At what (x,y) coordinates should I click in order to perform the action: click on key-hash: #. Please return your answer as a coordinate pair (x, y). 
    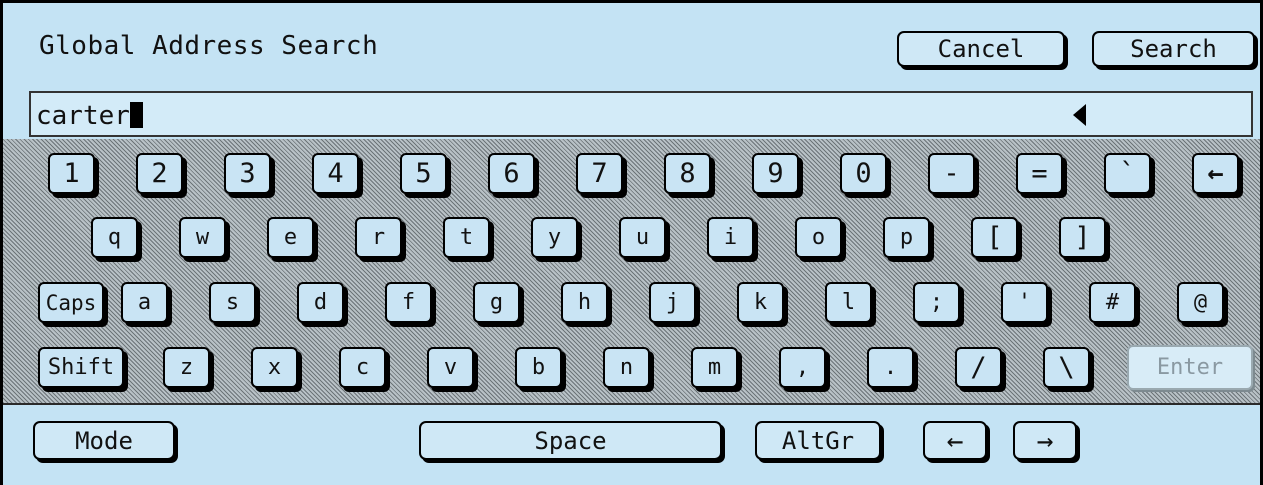
    Looking at the image, I should click on (1112, 302).